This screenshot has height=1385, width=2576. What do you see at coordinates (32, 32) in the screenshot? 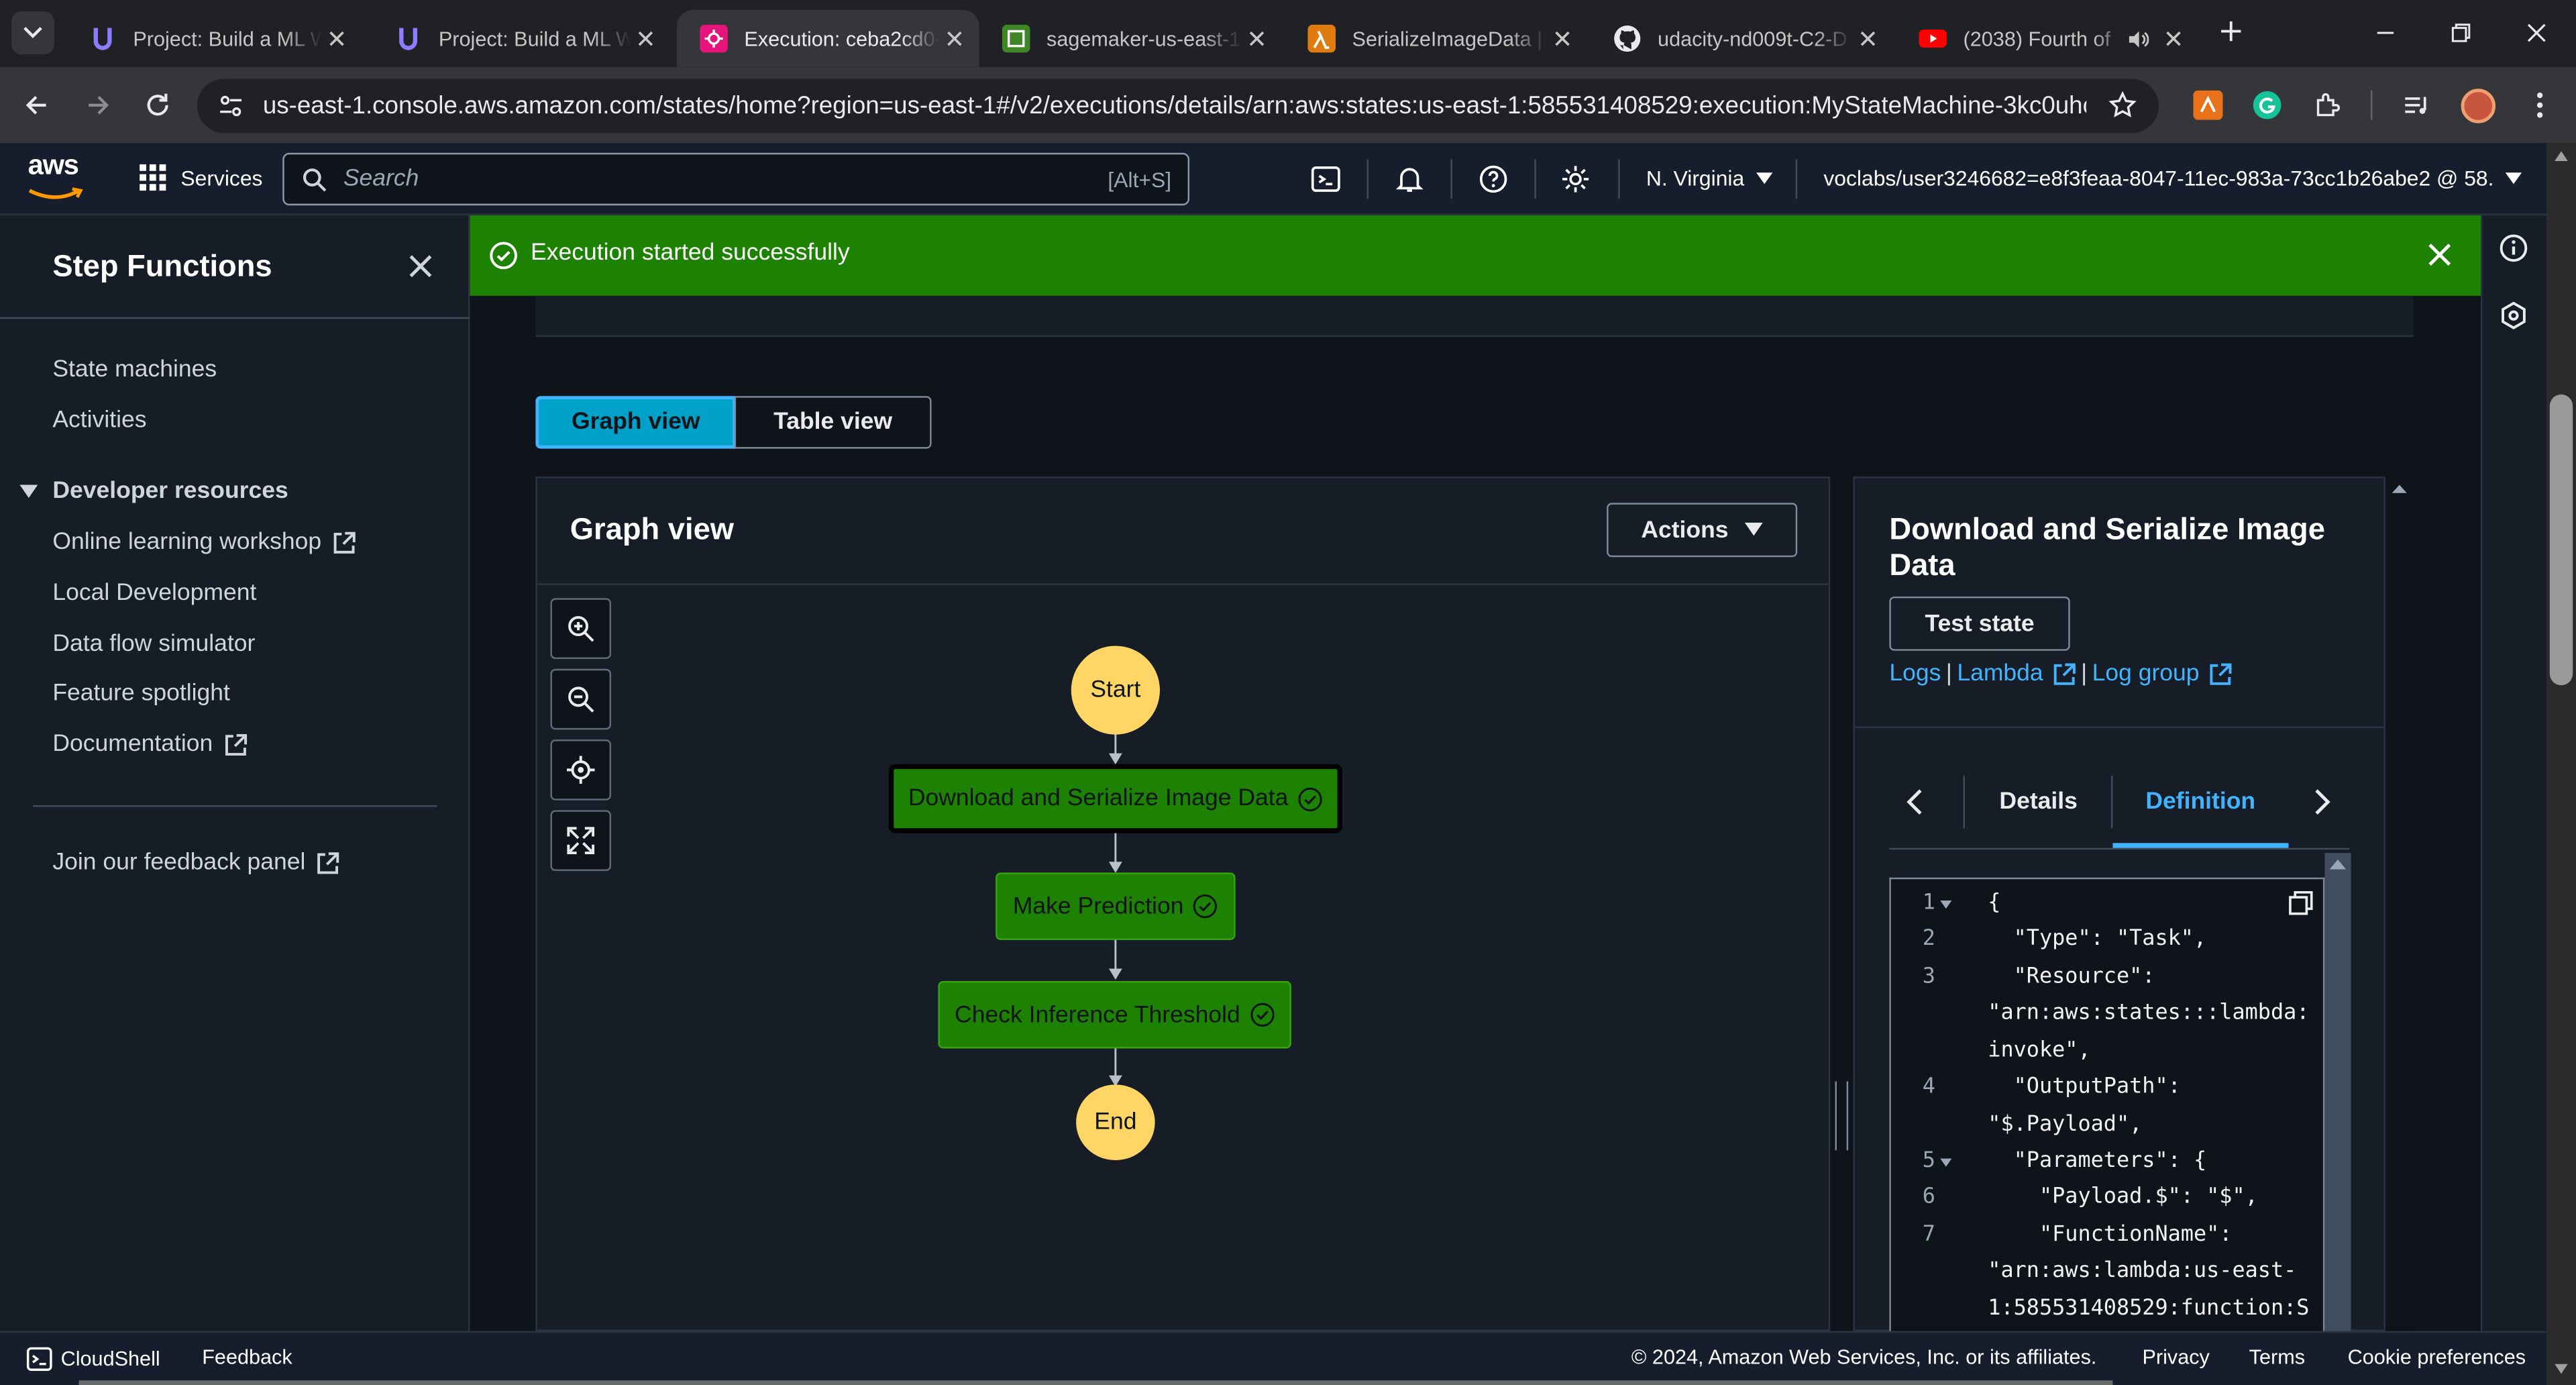
I see `tab-list-dropdown-icon` at bounding box center [32, 32].